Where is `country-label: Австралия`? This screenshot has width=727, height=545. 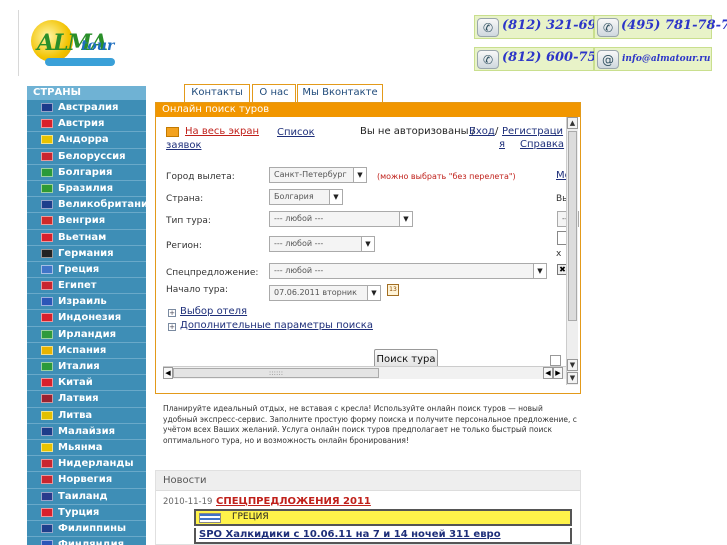 country-label: Австралия is located at coordinates (88, 107).